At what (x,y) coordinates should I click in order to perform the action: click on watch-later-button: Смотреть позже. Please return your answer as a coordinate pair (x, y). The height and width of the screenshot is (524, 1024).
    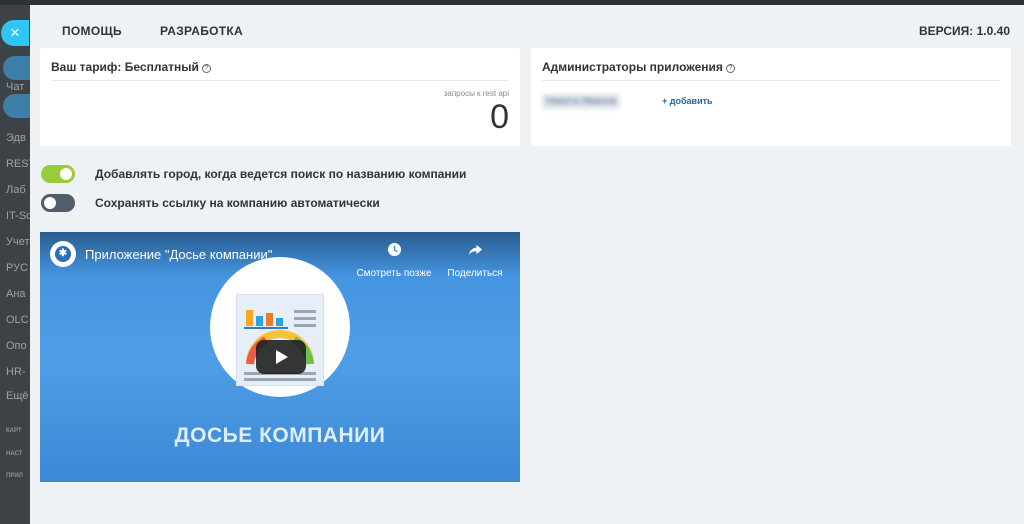
    Looking at the image, I should click on (394, 260).